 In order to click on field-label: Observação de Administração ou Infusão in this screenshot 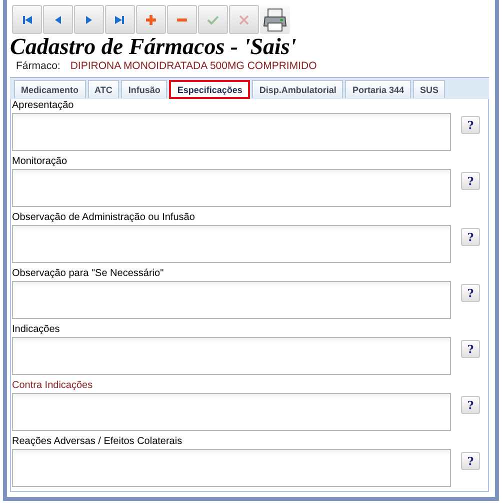, I will do `click(103, 218)`.